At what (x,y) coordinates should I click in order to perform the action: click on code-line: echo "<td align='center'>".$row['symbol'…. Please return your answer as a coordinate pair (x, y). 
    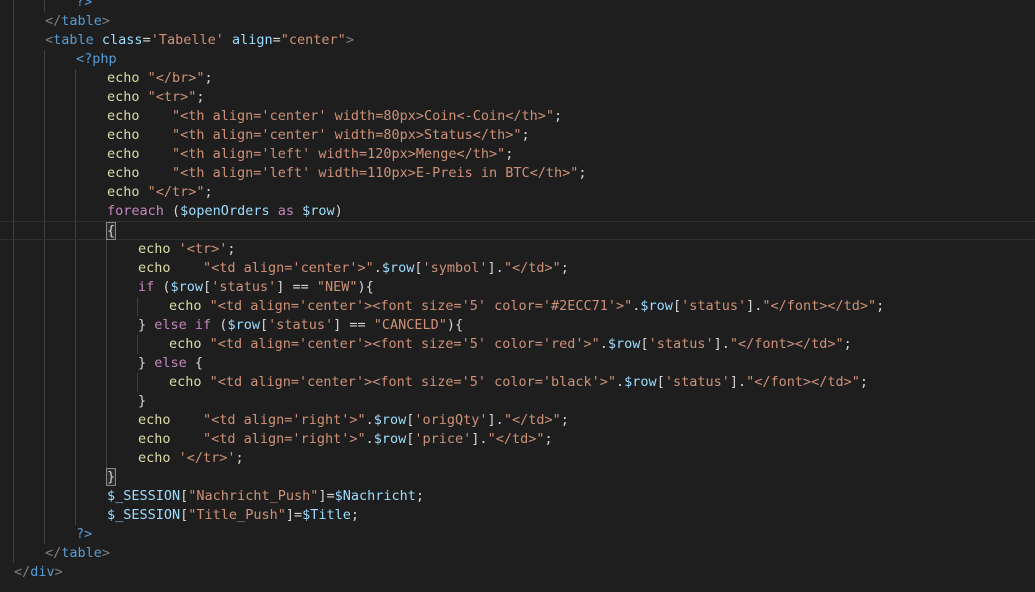
    Looking at the image, I should click on (517, 268).